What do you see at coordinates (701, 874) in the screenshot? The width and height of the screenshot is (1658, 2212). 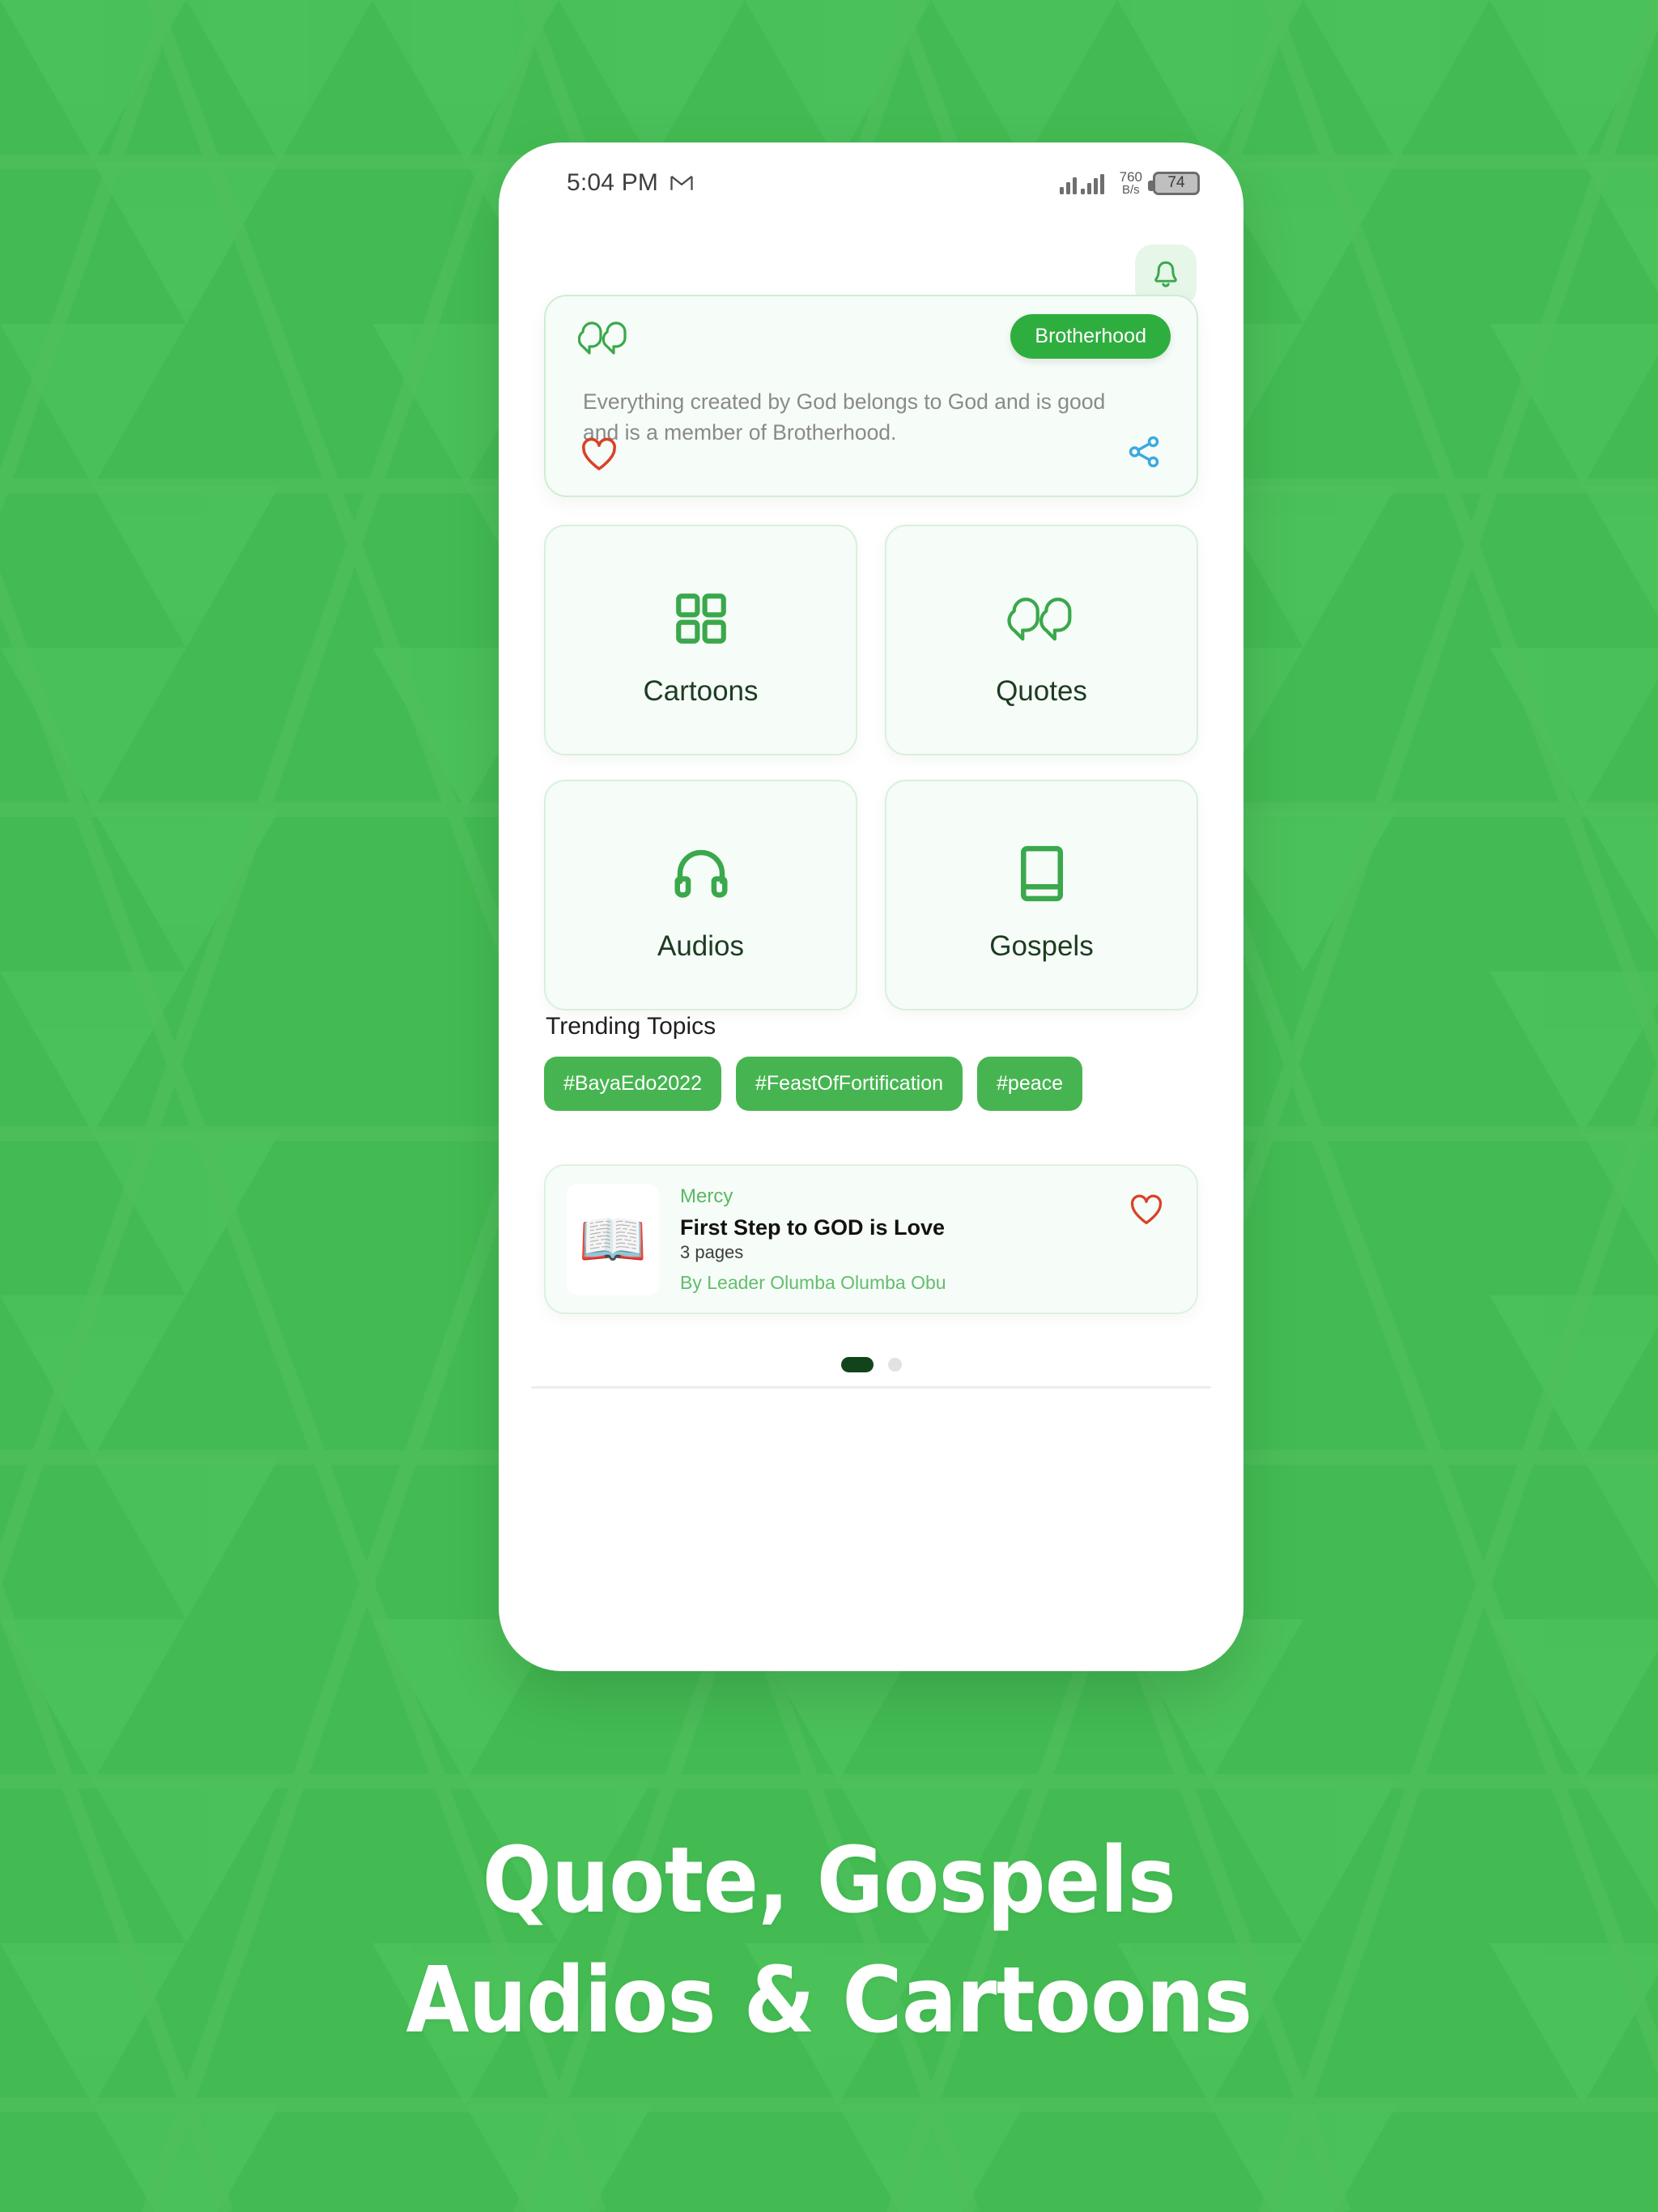 I see `headphones-icon` at bounding box center [701, 874].